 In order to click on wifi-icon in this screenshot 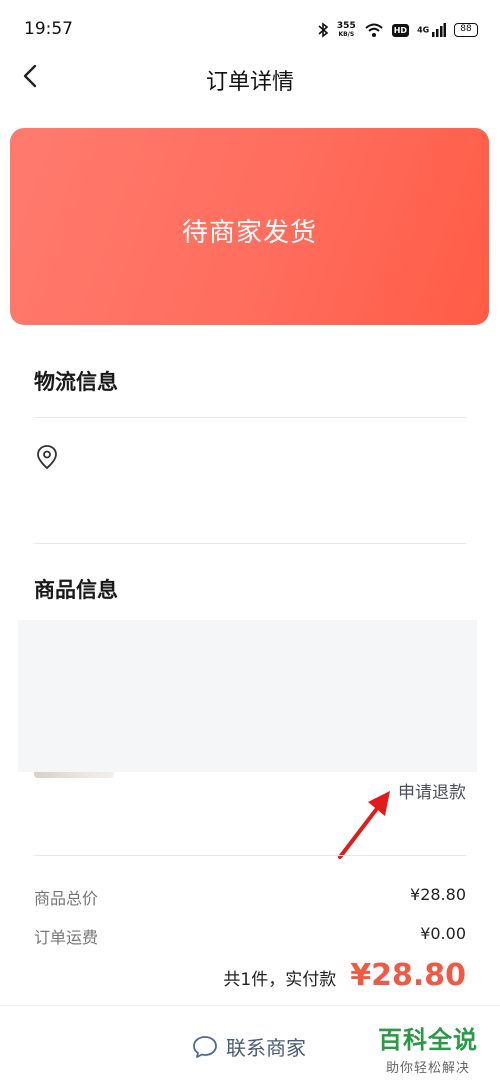, I will do `click(374, 30)`.